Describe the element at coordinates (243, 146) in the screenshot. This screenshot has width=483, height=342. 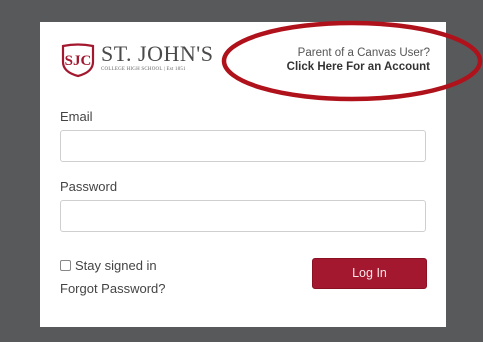
I see `email-field` at that location.